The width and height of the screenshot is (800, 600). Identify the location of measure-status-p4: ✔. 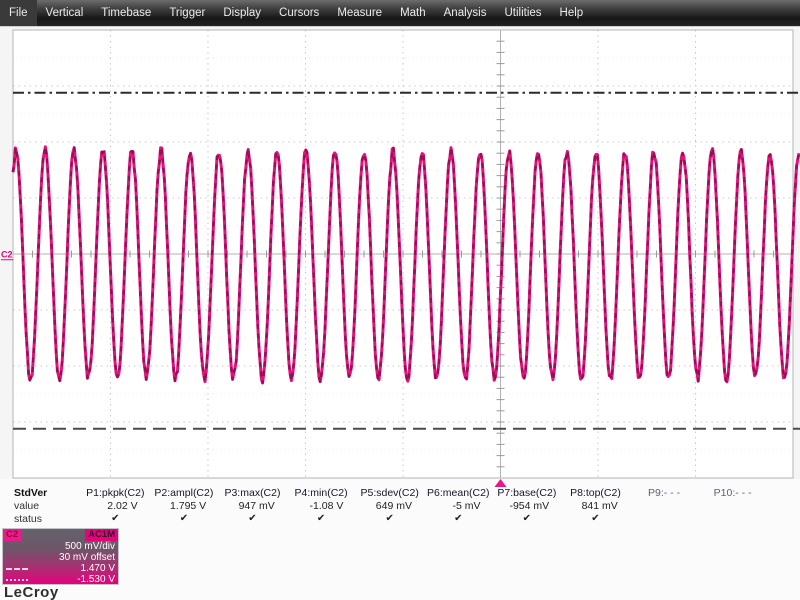
(321, 518).